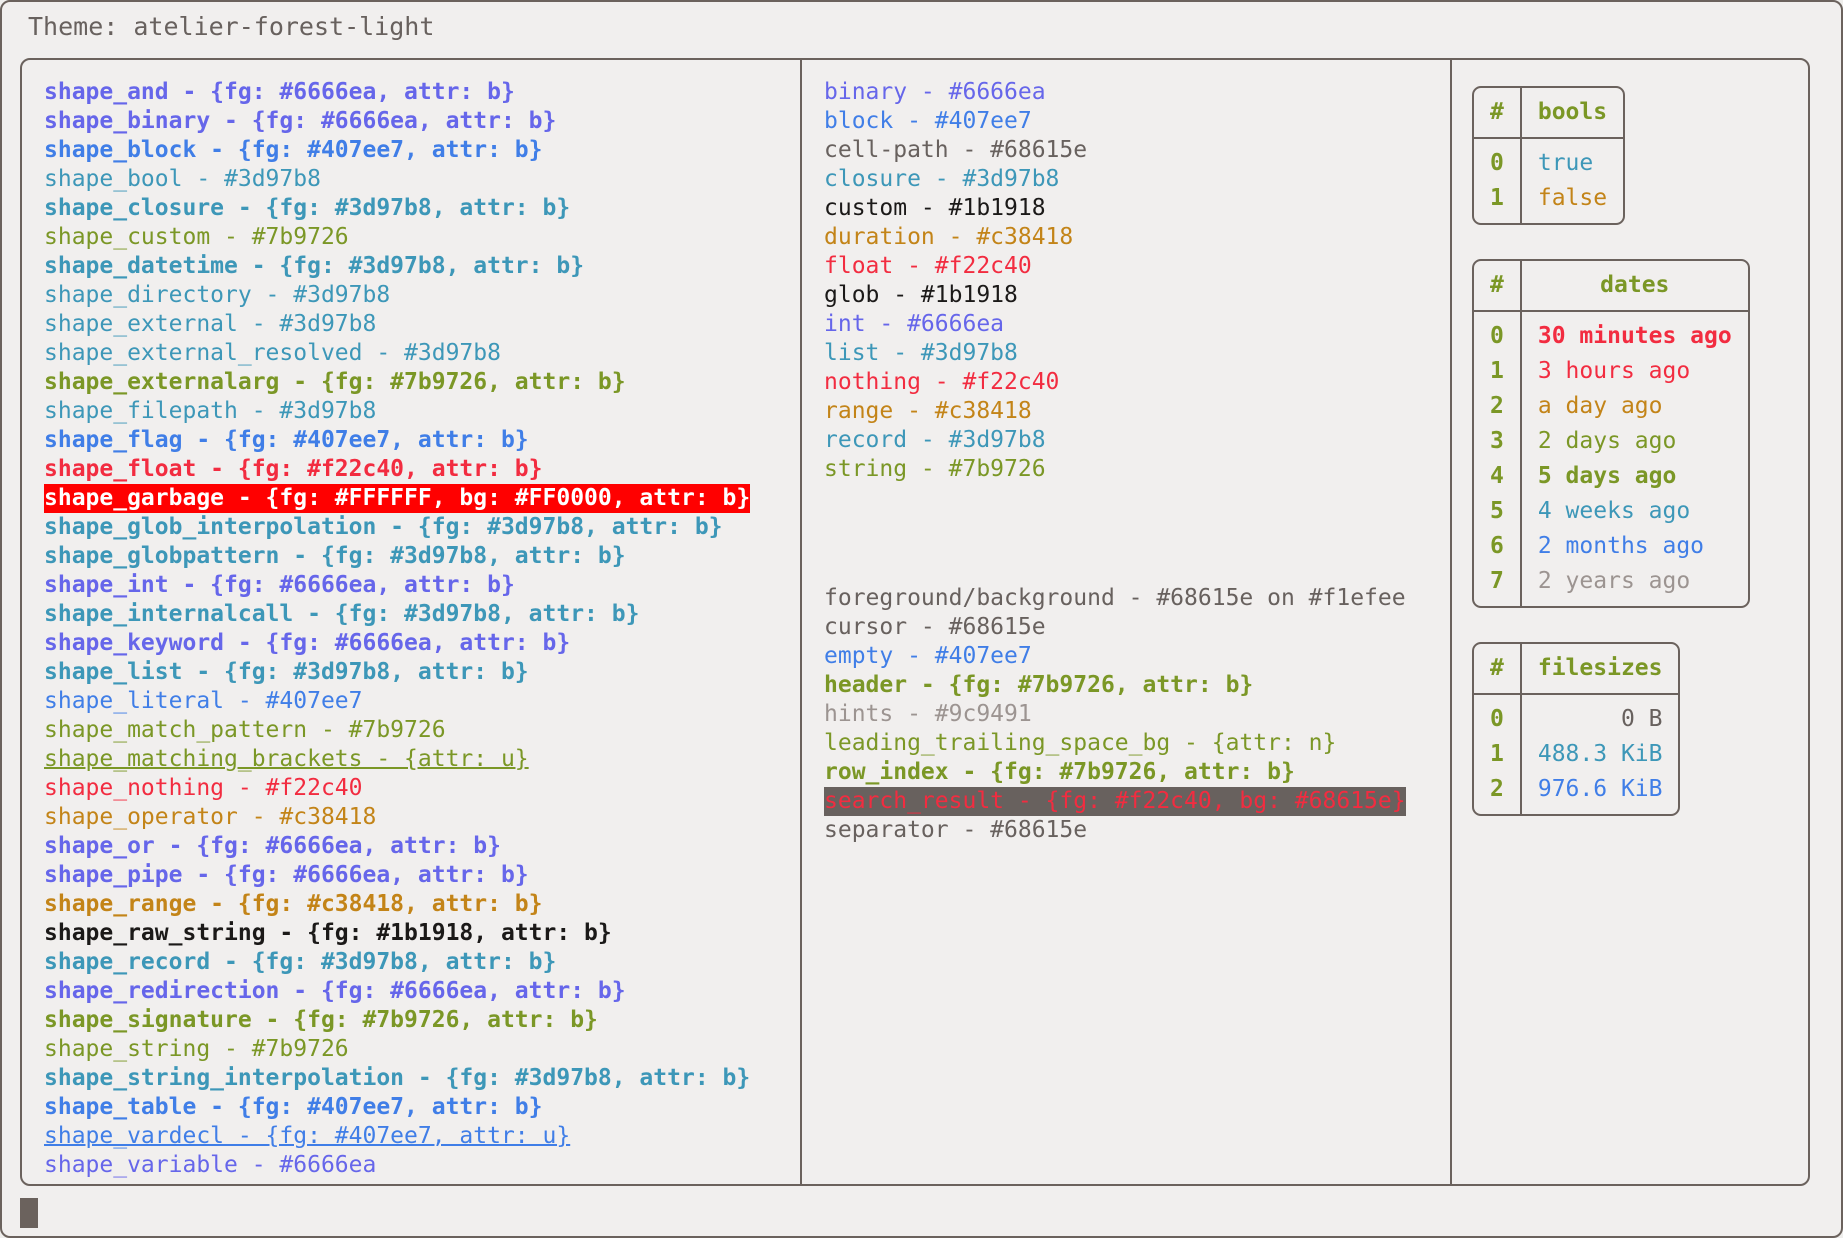 Image resolution: width=1843 pixels, height=1238 pixels. Describe the element at coordinates (286, 875) in the screenshot. I see `shapes-line: shape_pipe - {fg: #6666ea, attr: b}` at that location.